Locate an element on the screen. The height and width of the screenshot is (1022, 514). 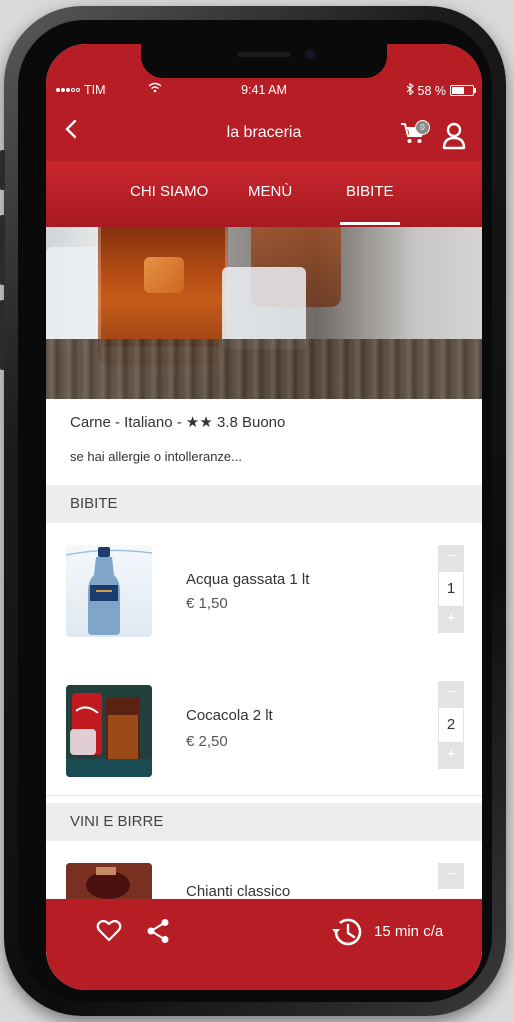
share-icon is located at coordinates (158, 931).